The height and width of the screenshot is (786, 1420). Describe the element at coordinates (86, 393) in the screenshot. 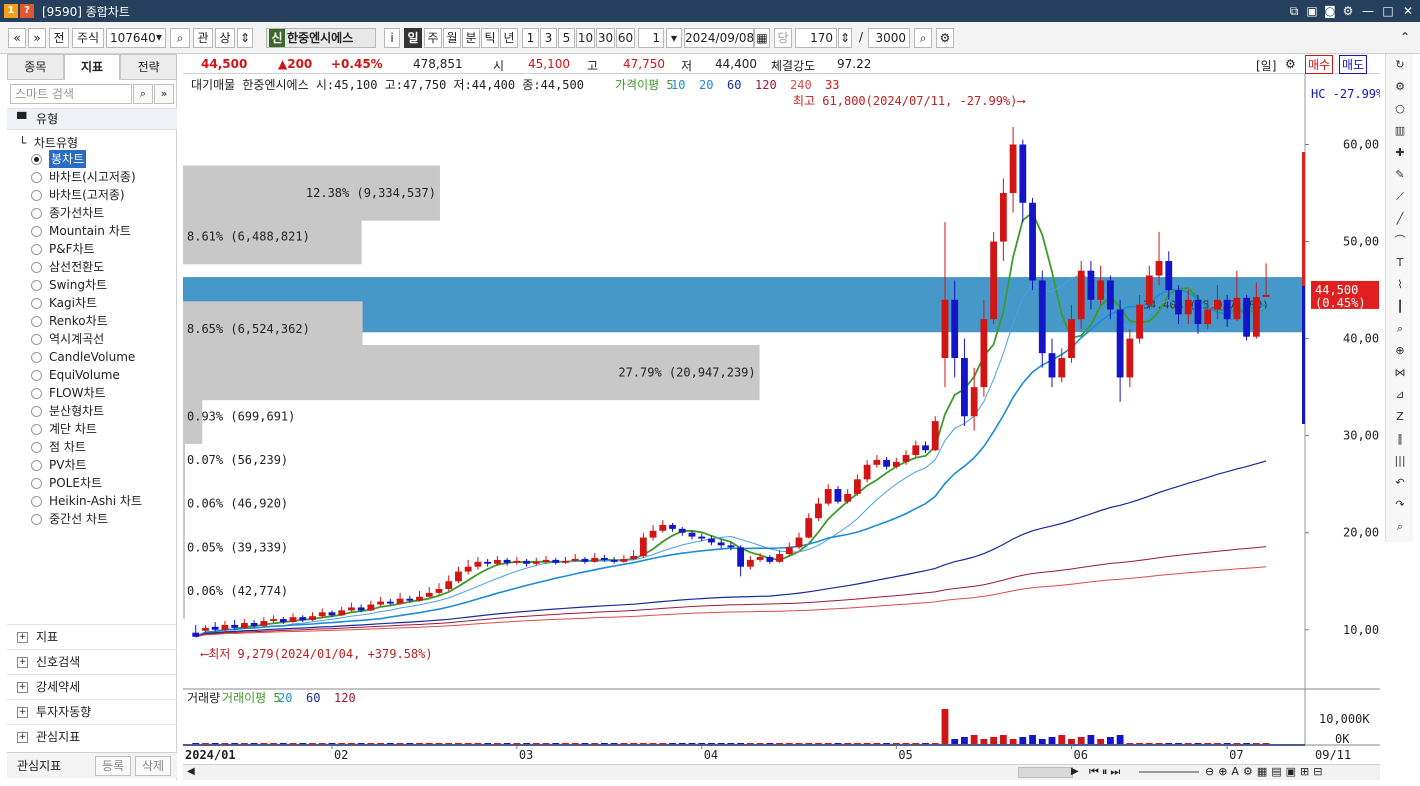

I see `chart-type-item: FLOW차트` at that location.